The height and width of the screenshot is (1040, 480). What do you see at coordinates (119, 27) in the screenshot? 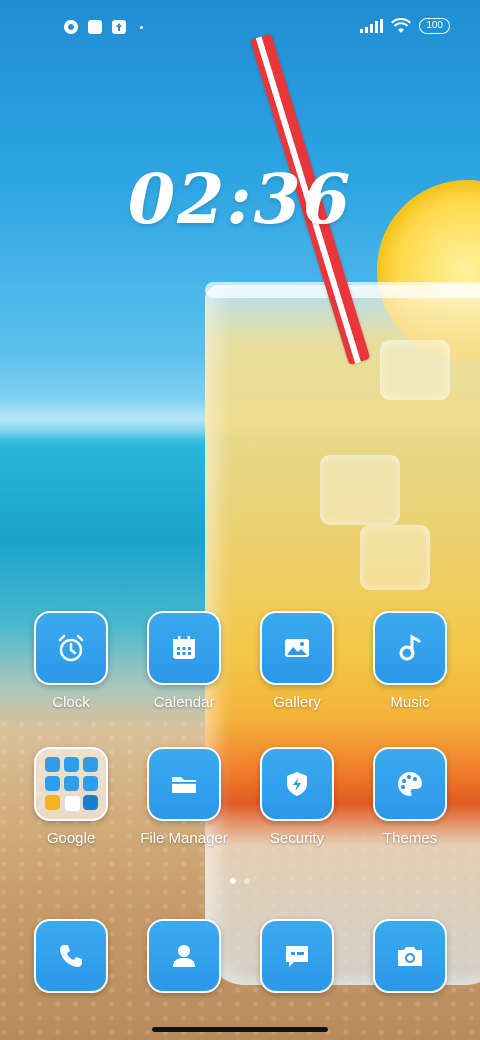
I see `upload-icon` at bounding box center [119, 27].